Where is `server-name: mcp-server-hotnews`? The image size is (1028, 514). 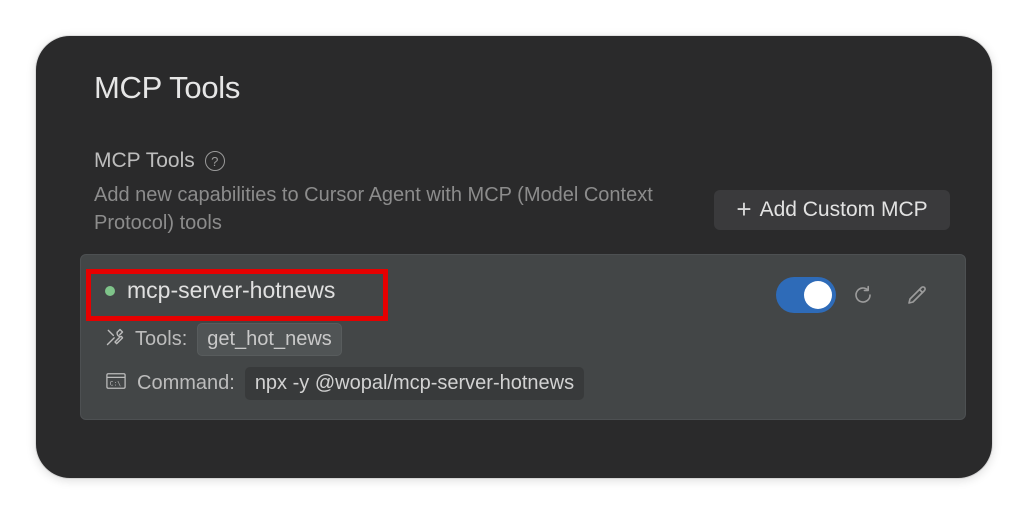 server-name: mcp-server-hotnews is located at coordinates (231, 290).